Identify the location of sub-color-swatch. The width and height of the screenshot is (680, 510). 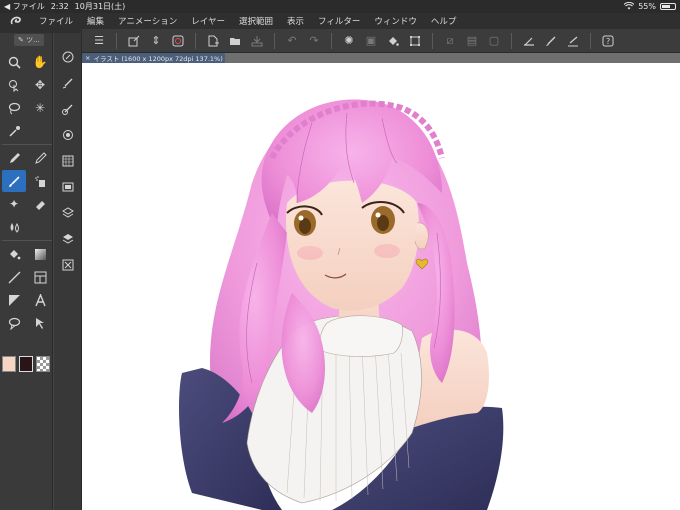
(26, 364).